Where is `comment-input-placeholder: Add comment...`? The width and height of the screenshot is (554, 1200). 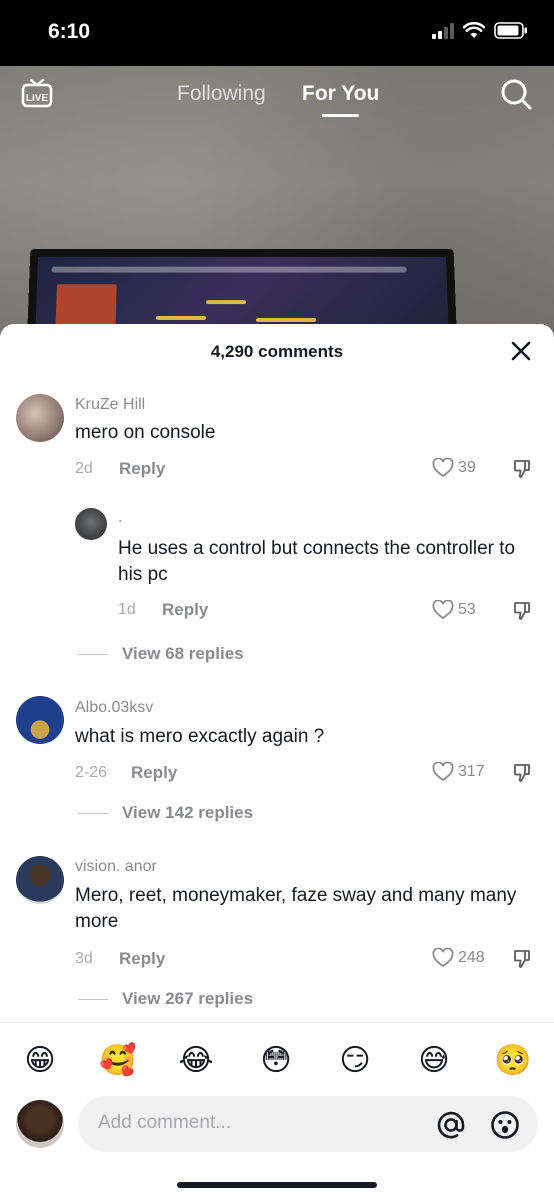
comment-input-placeholder: Add comment... is located at coordinates (165, 1122).